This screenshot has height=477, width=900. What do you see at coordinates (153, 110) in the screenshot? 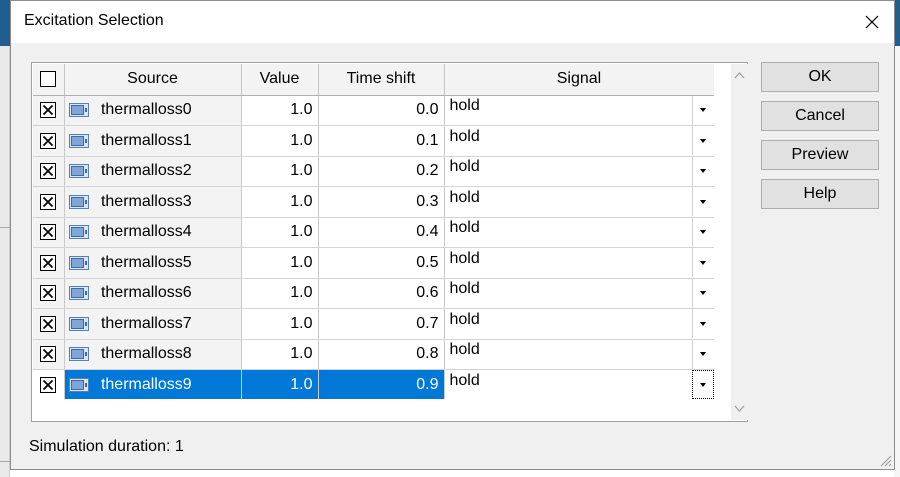
I see `source-cell: thermalloss0` at bounding box center [153, 110].